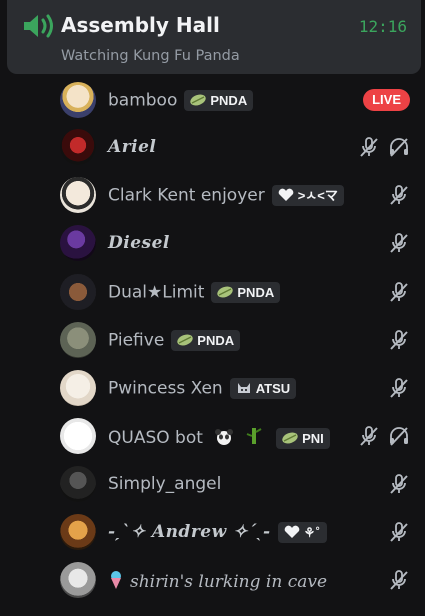 This screenshot has height=616, width=425. What do you see at coordinates (150, 56) in the screenshot?
I see `channel-activity: Watching Kung Fu Panda` at bounding box center [150, 56].